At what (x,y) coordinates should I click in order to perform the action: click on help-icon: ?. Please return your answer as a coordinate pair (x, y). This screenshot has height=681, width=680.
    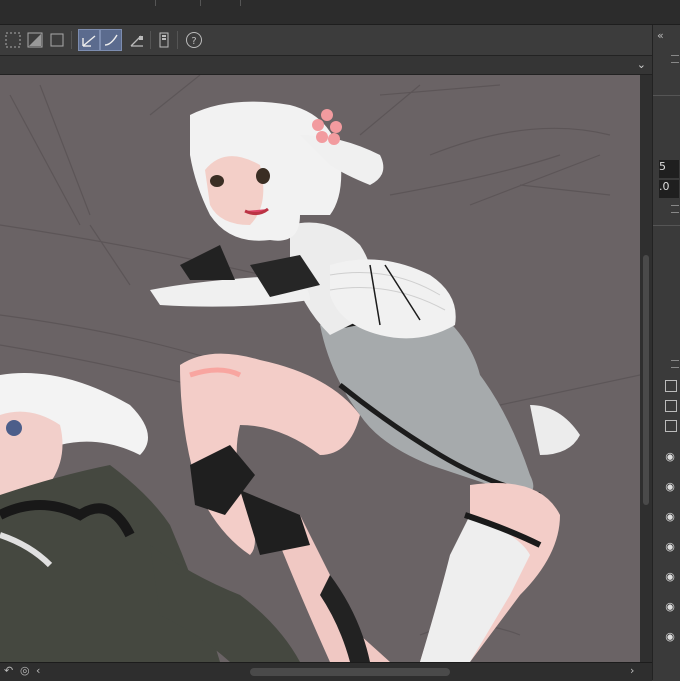
    Looking at the image, I should click on (194, 40).